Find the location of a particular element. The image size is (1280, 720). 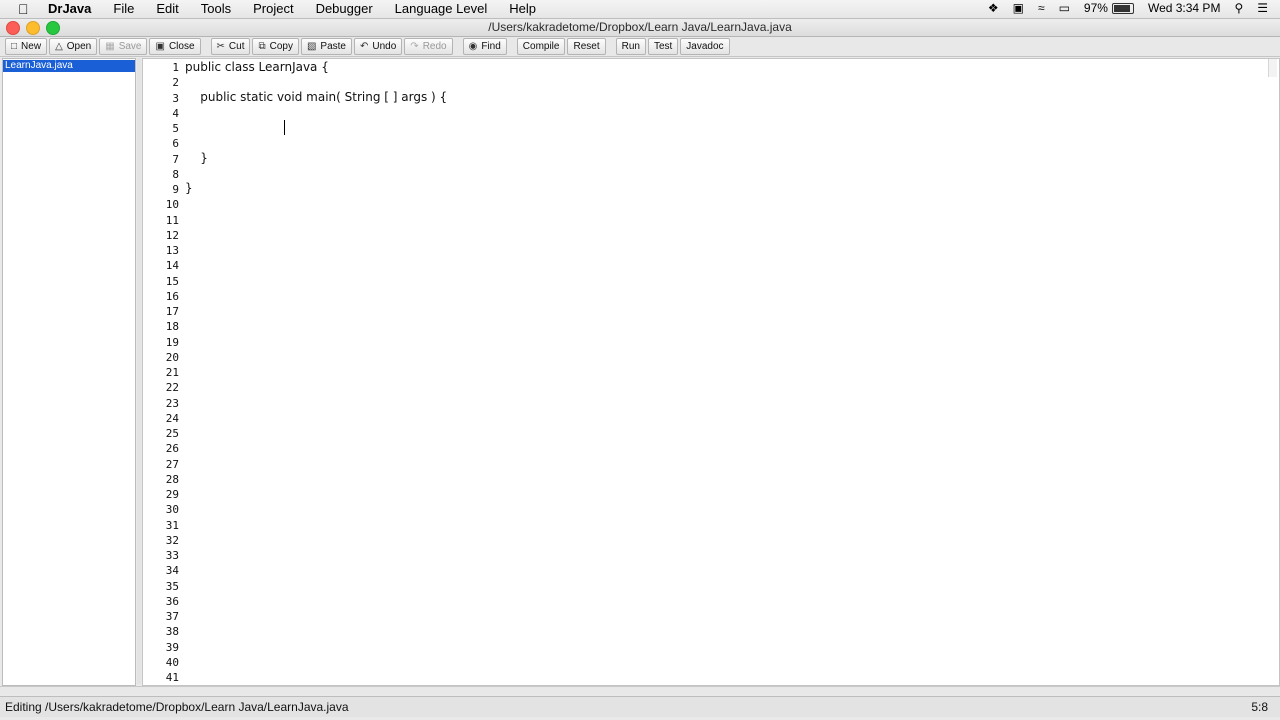

line-number: 2 is located at coordinates (175, 83).